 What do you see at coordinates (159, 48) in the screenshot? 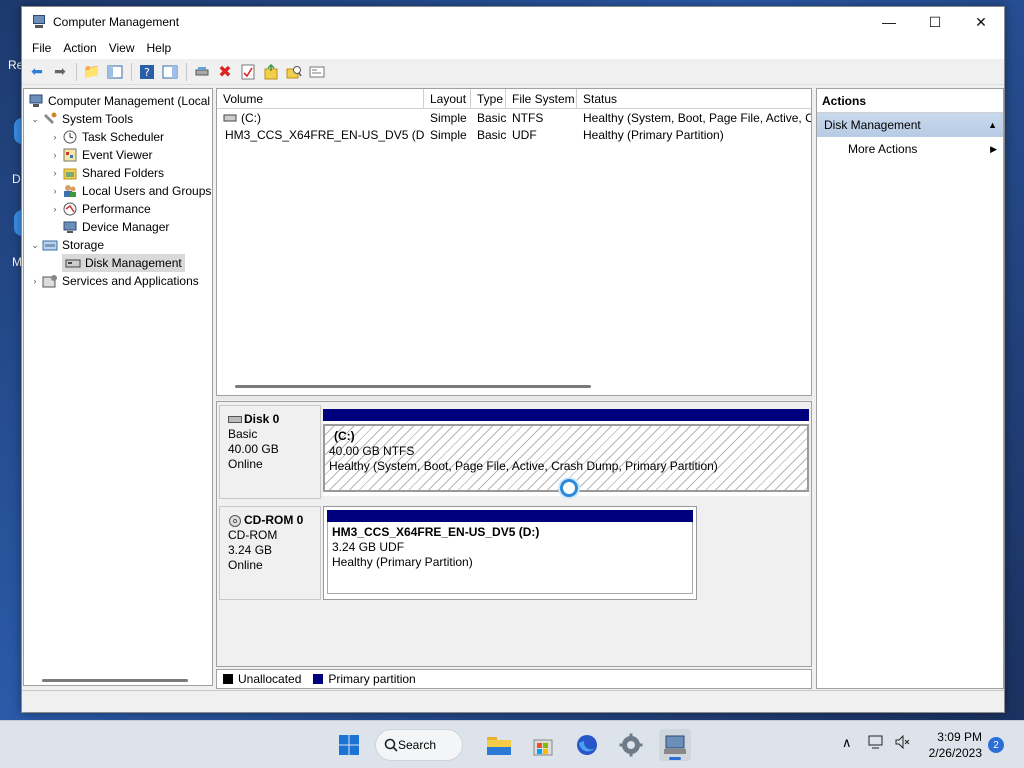
I see `menu-help: Help` at bounding box center [159, 48].